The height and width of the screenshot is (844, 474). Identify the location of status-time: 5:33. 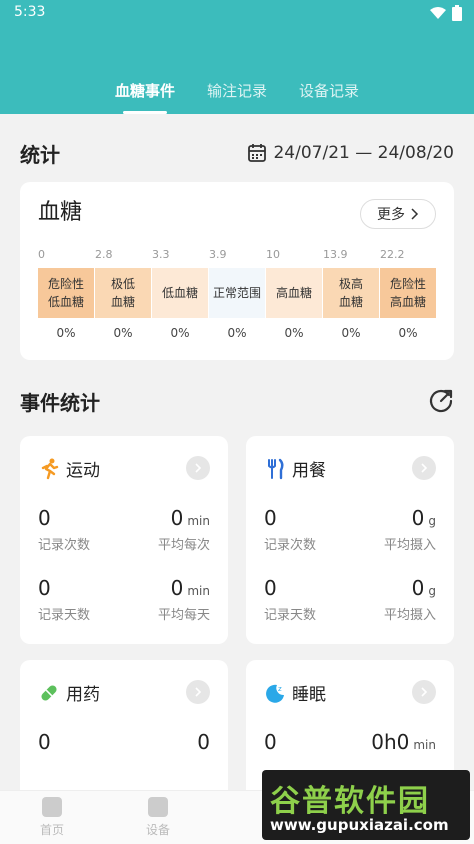
(30, 12).